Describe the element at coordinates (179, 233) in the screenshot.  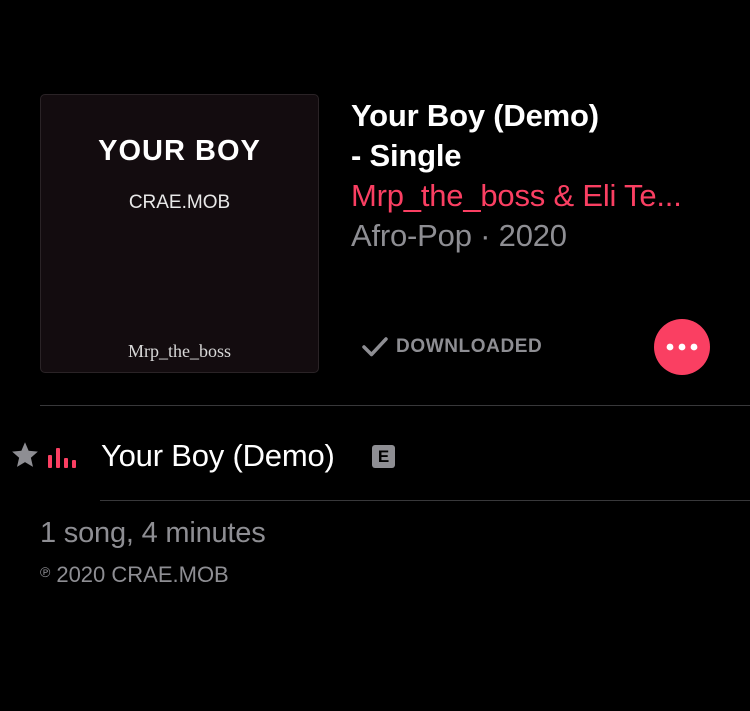
I see `album-artwork: YOUR BOY CRAE.MOB Mrp_the_boss` at that location.